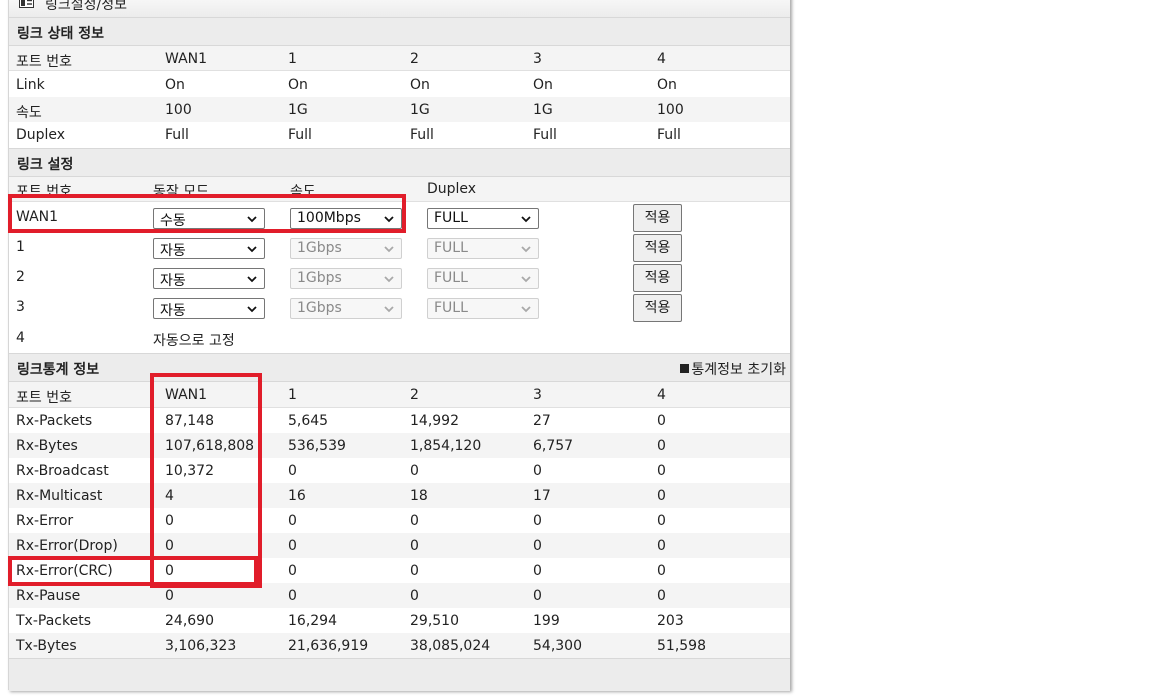  I want to click on table-cell: 1,854,120, so click(446, 446).